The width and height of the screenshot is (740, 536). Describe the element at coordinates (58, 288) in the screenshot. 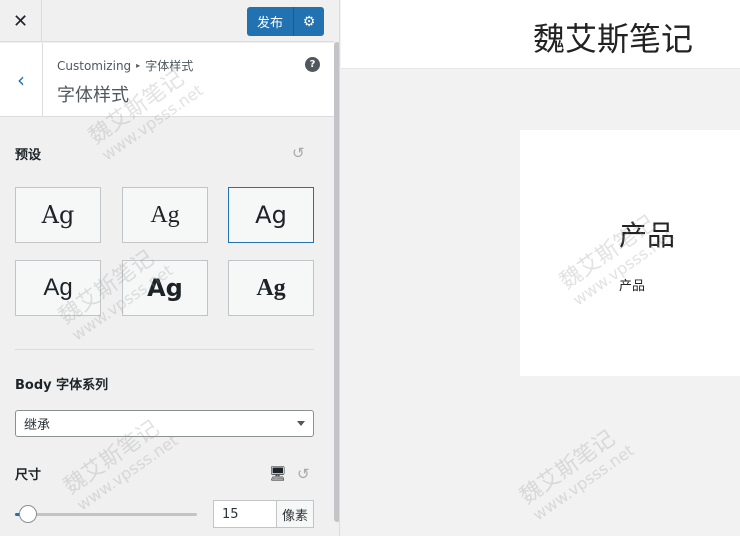

I see `preset-option-4: Ag` at that location.